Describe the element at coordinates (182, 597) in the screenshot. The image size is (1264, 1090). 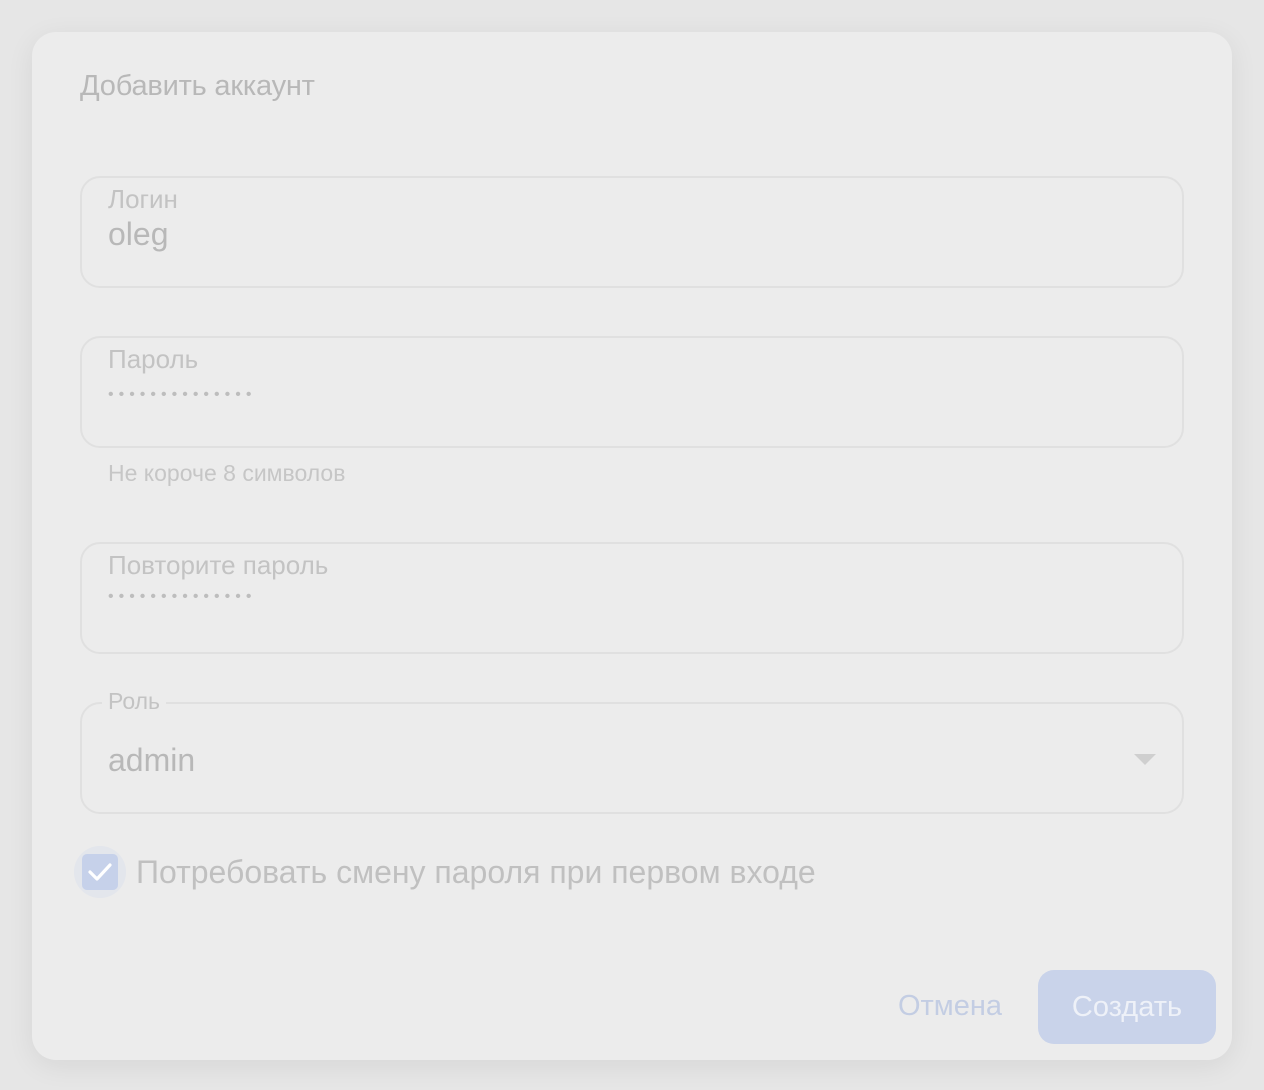
I see `repeat-password-input: ••••••••••••••` at that location.